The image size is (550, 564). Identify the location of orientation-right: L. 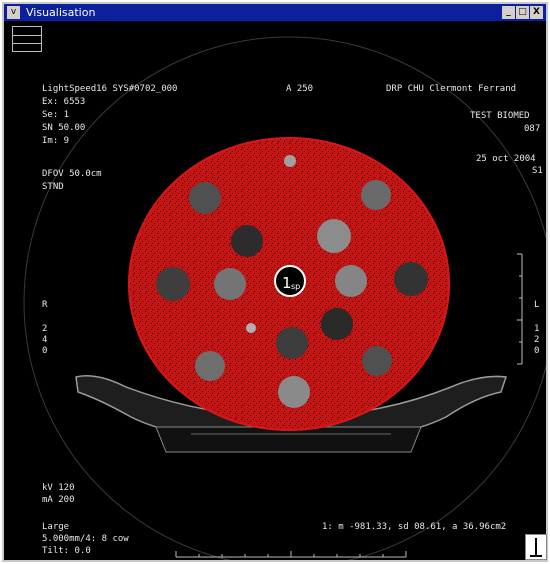
(537, 305).